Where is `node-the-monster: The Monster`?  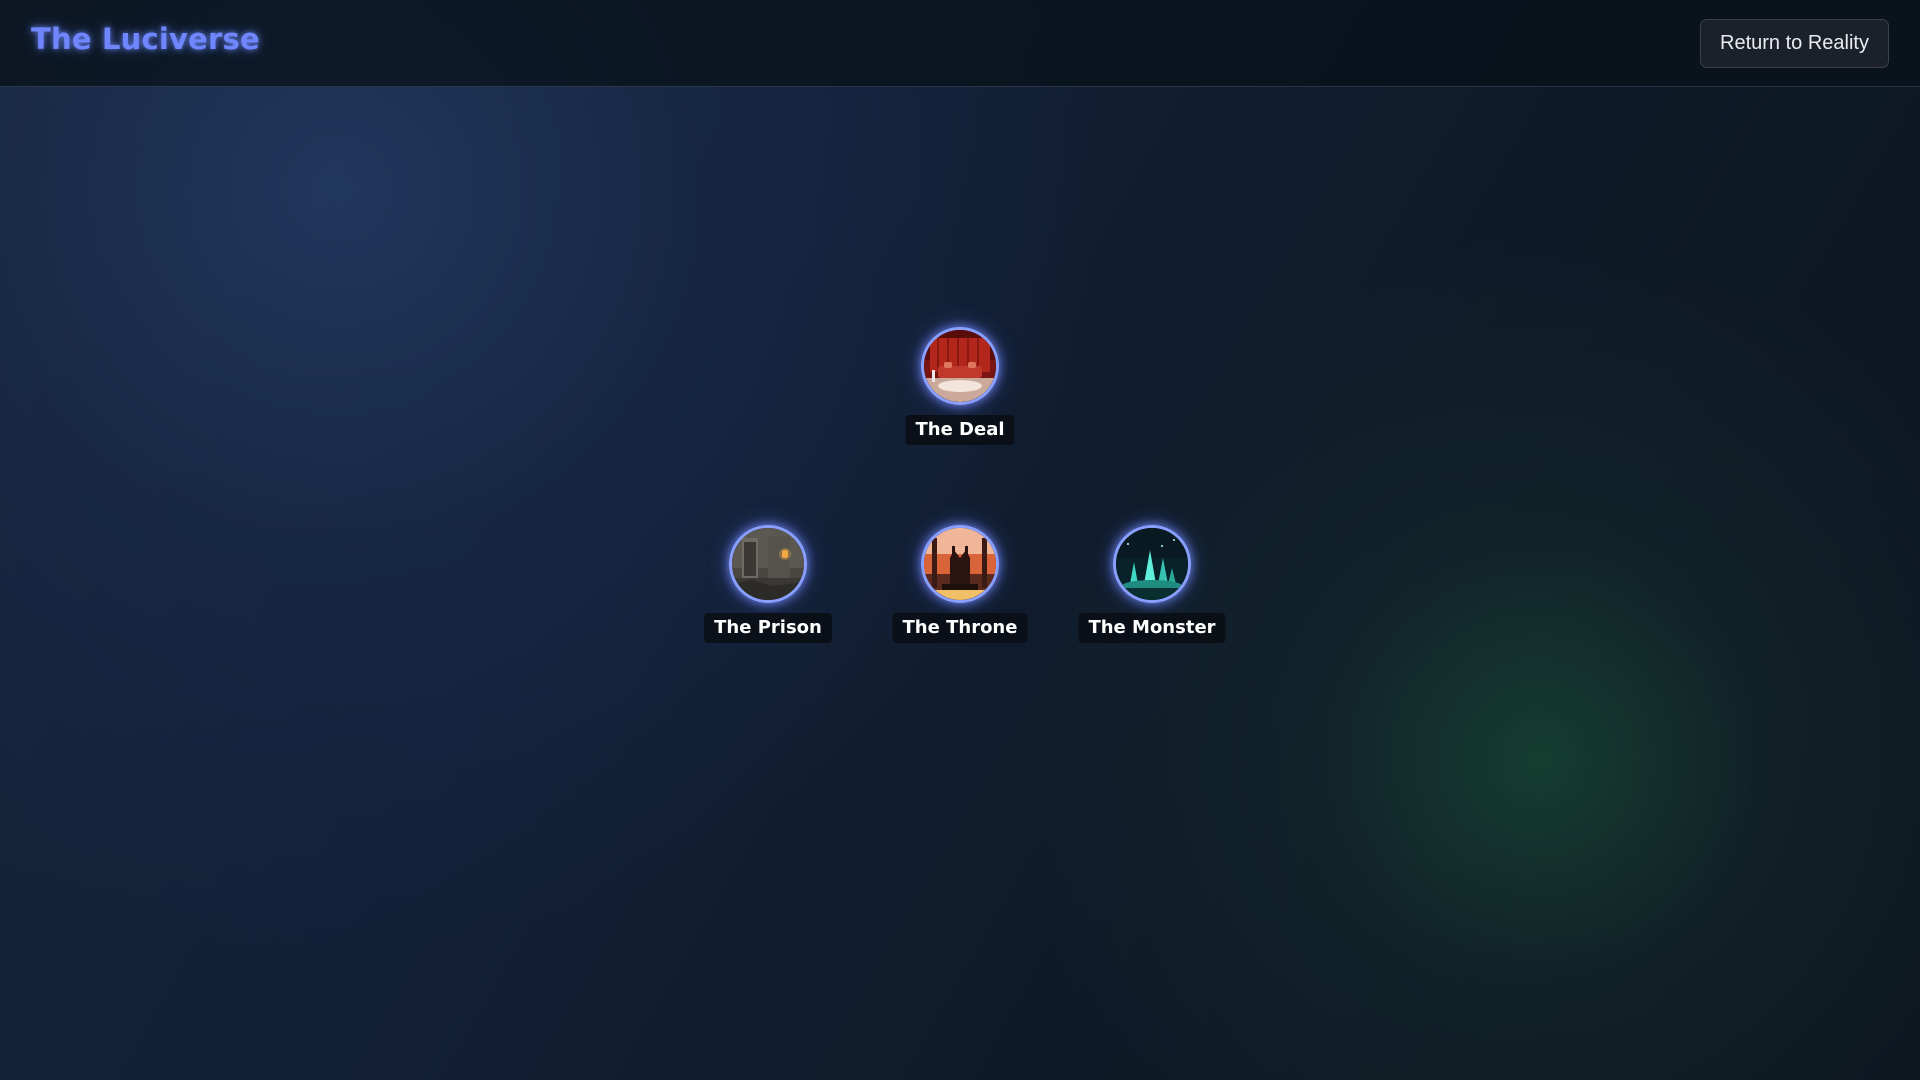 node-the-monster: The Monster is located at coordinates (1152, 590).